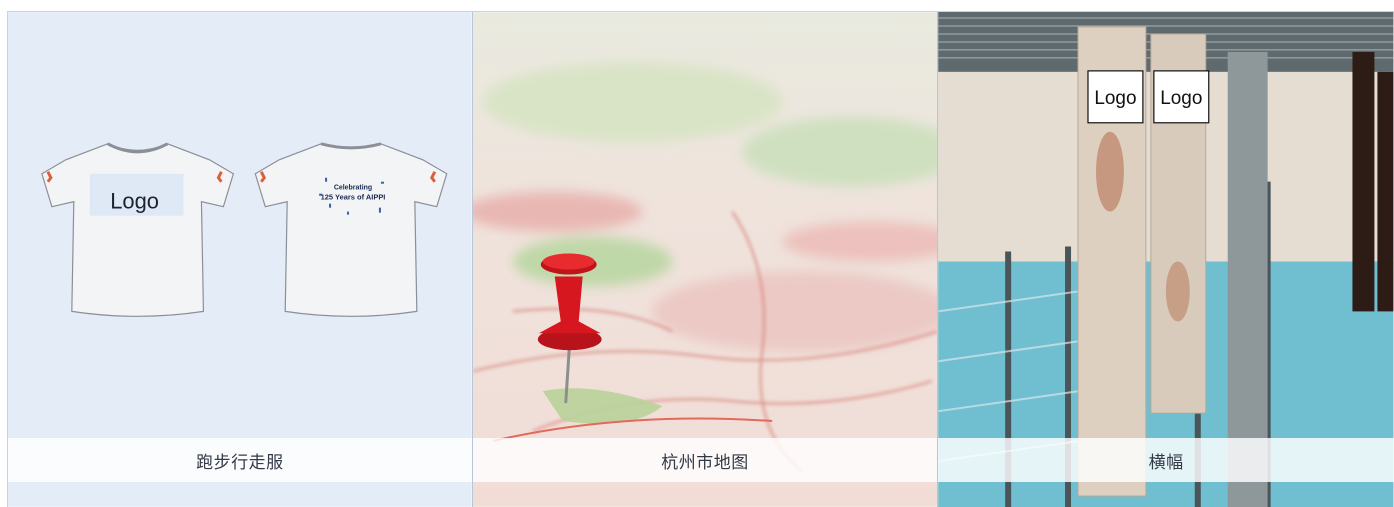 This screenshot has height=507, width=1394. What do you see at coordinates (134, 201) in the screenshot?
I see `shirt-logo-text: Logo` at bounding box center [134, 201].